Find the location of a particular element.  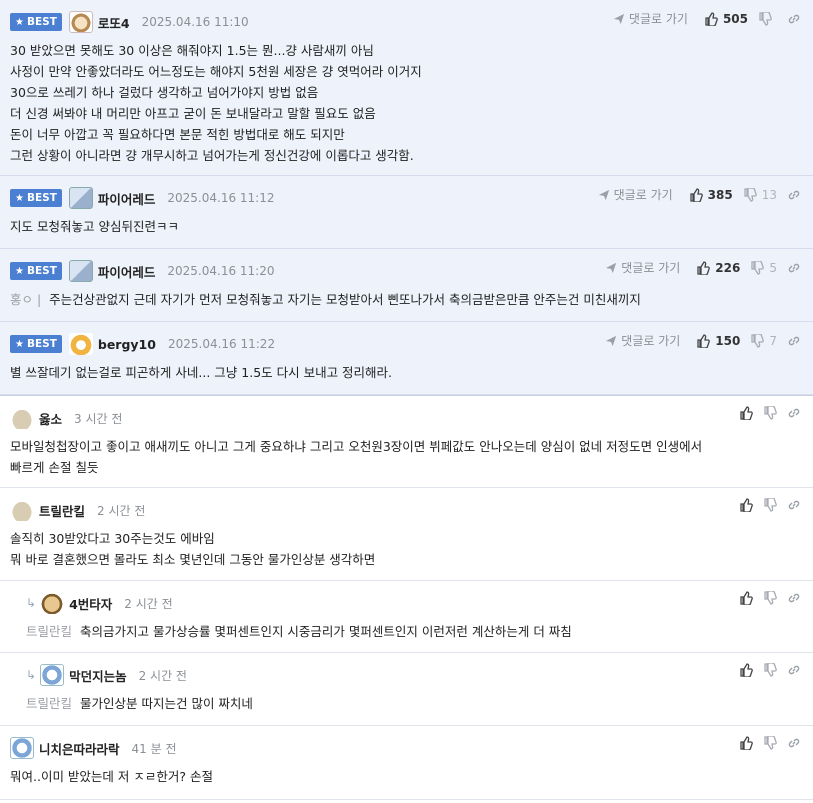

downvote-button: 5 is located at coordinates (763, 267).